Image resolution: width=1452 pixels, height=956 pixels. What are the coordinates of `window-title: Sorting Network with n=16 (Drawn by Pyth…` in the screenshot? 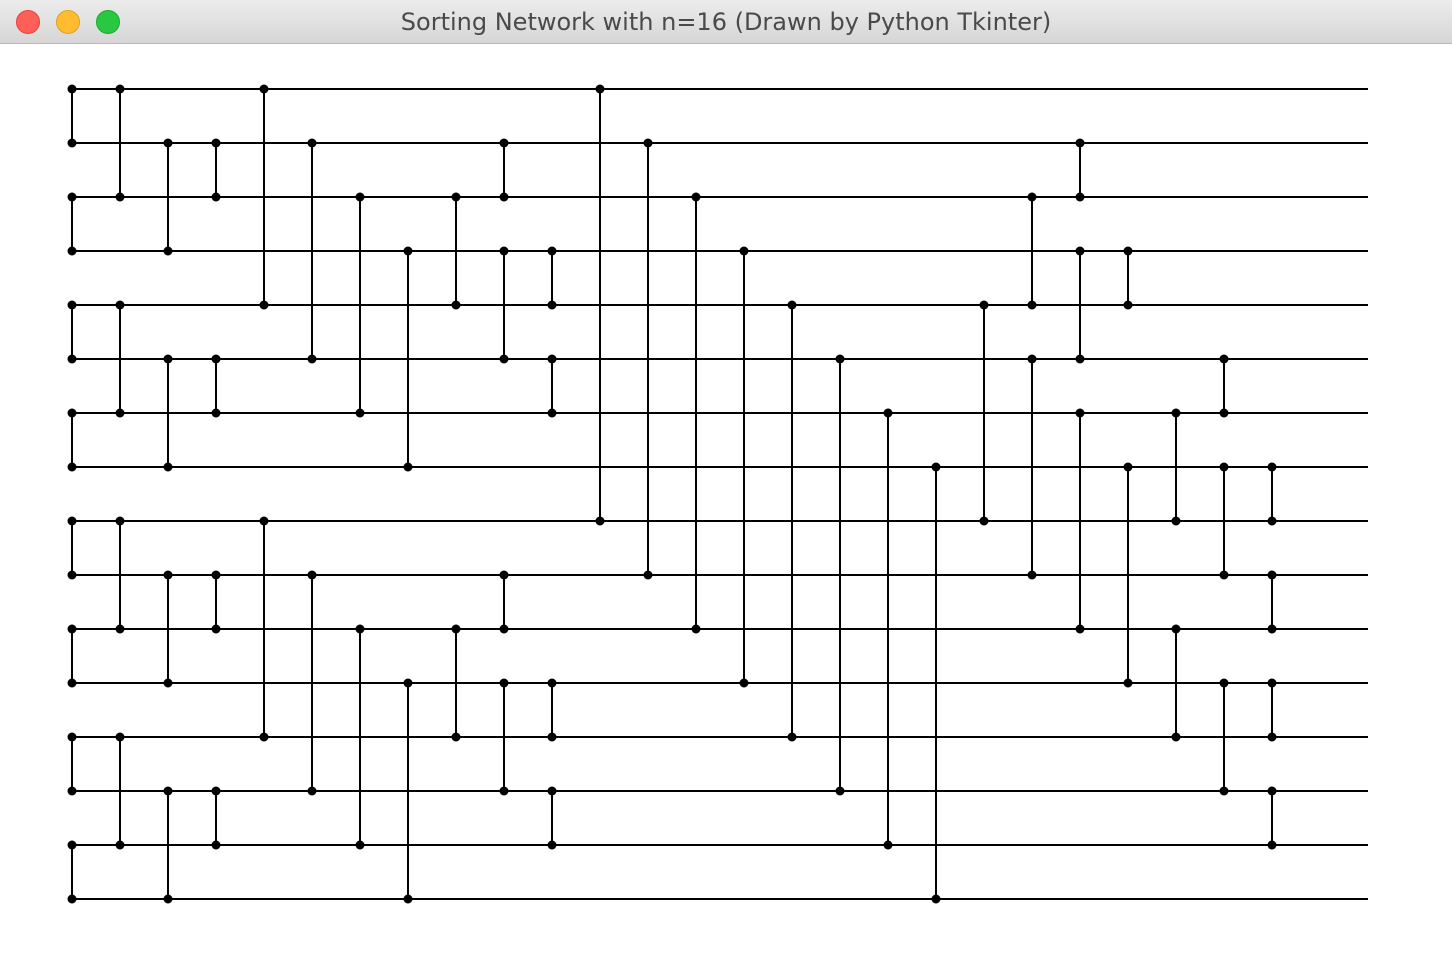 It's located at (726, 22).